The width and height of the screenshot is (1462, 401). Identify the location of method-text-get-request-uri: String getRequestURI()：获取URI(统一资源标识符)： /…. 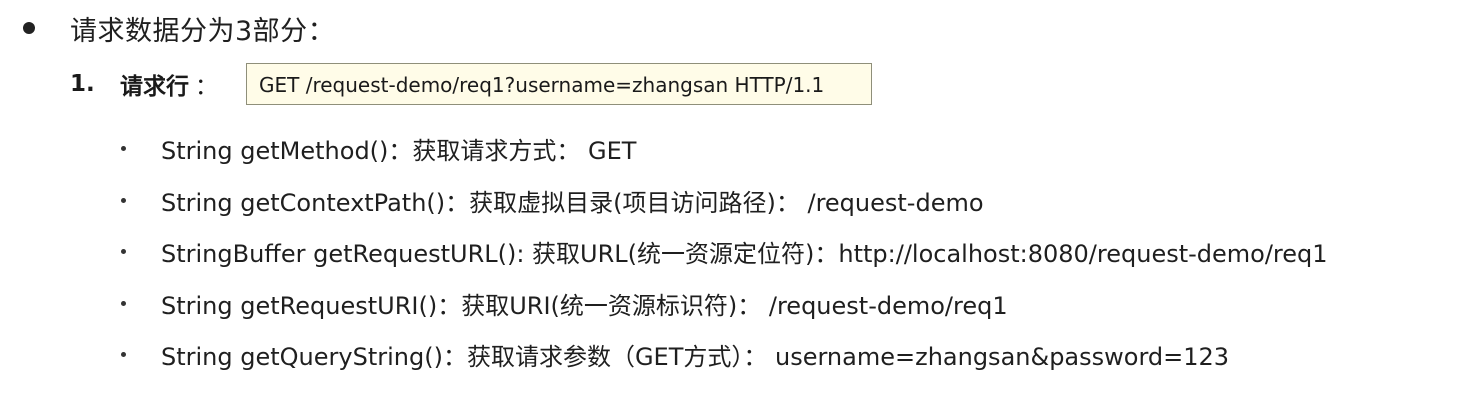
(584, 305).